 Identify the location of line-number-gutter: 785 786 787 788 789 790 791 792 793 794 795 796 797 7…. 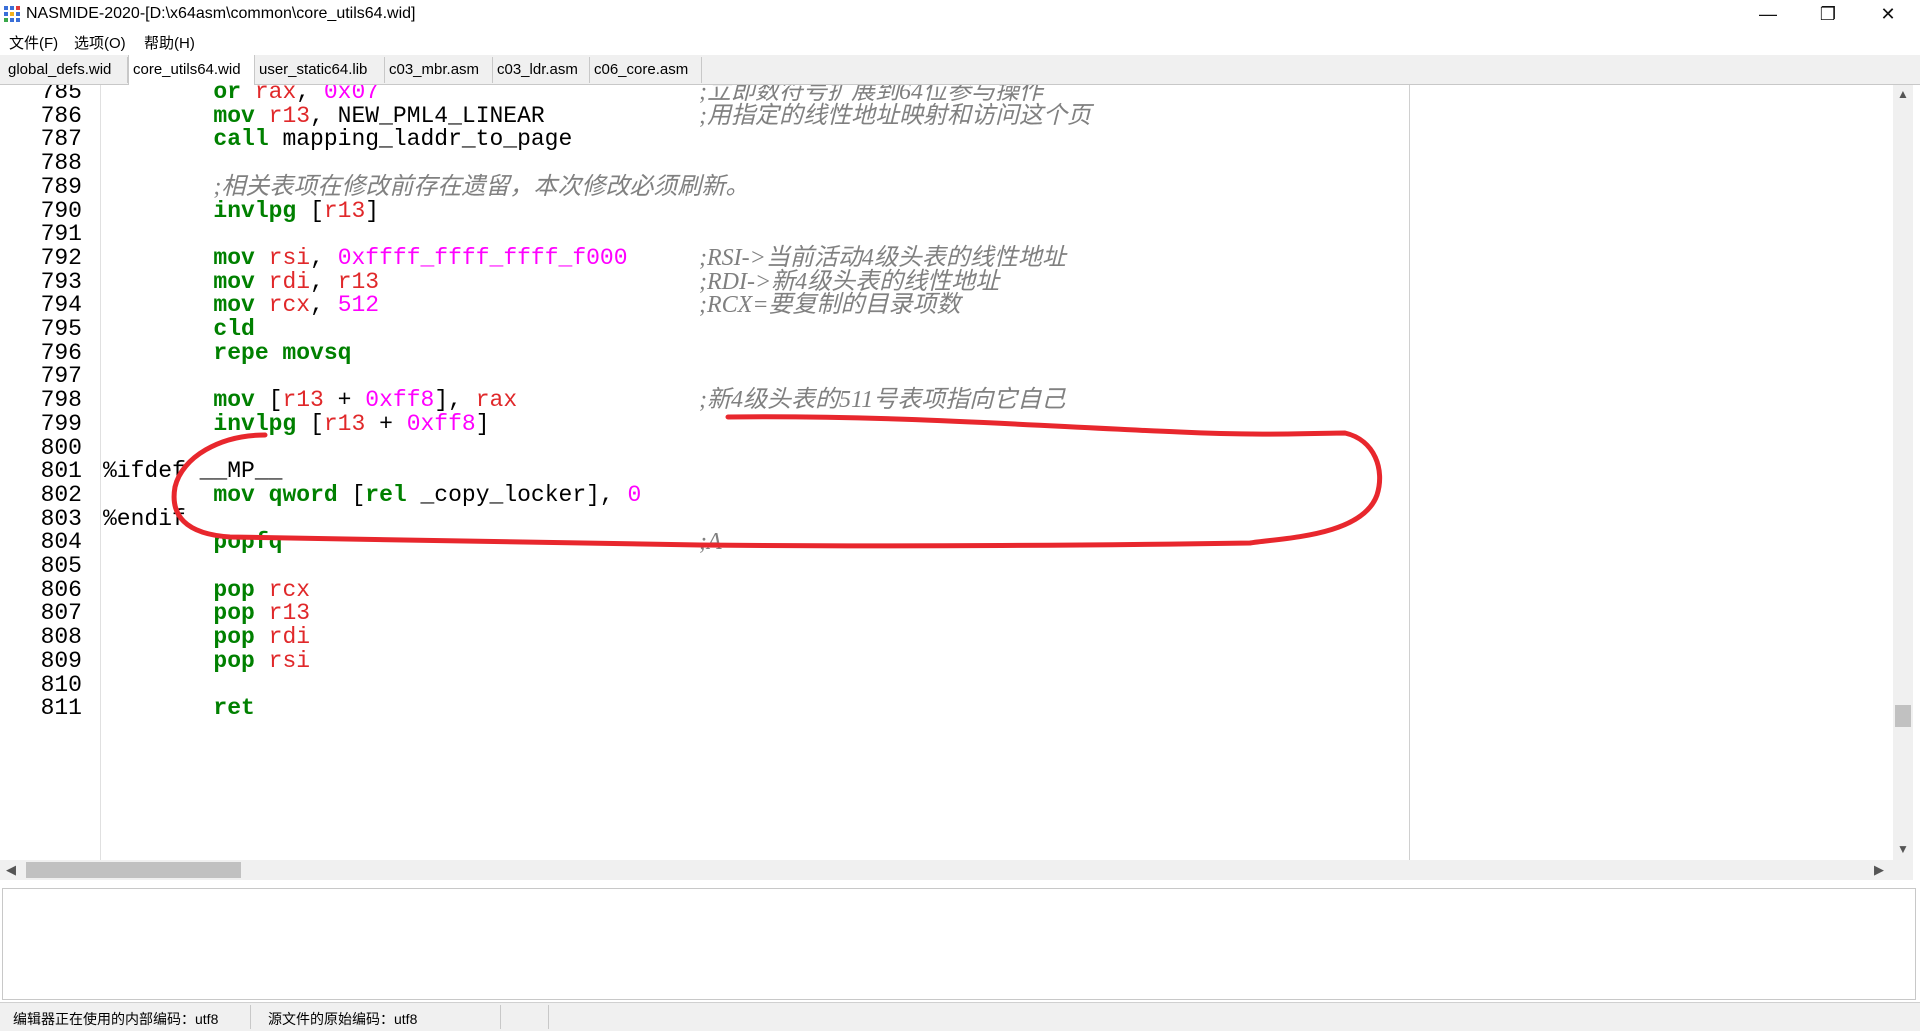
(50, 472).